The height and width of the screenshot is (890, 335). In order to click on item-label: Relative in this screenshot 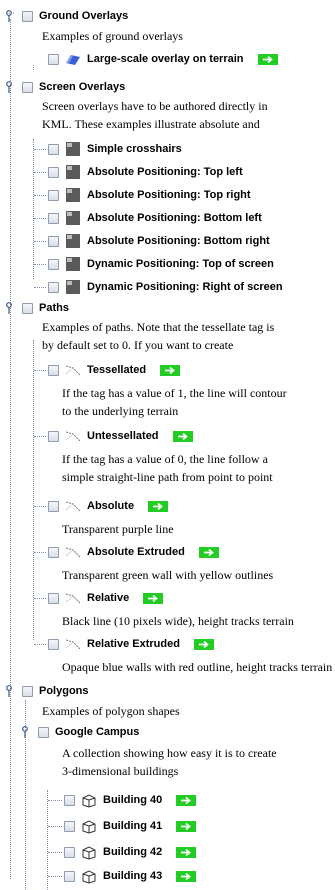, I will do `click(108, 598)`.